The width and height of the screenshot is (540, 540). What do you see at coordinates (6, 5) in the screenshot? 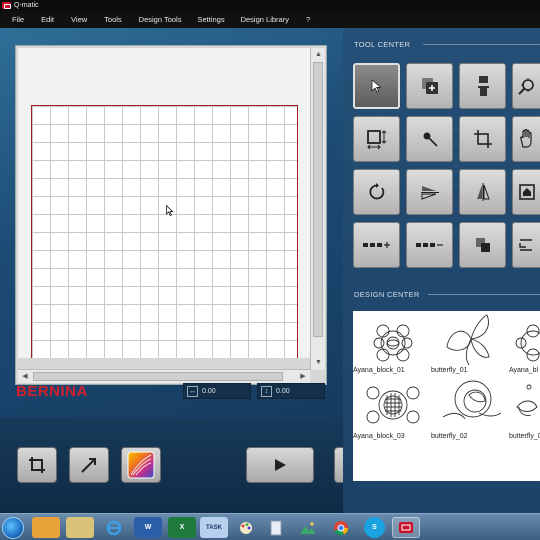
I see `app-icon` at bounding box center [6, 5].